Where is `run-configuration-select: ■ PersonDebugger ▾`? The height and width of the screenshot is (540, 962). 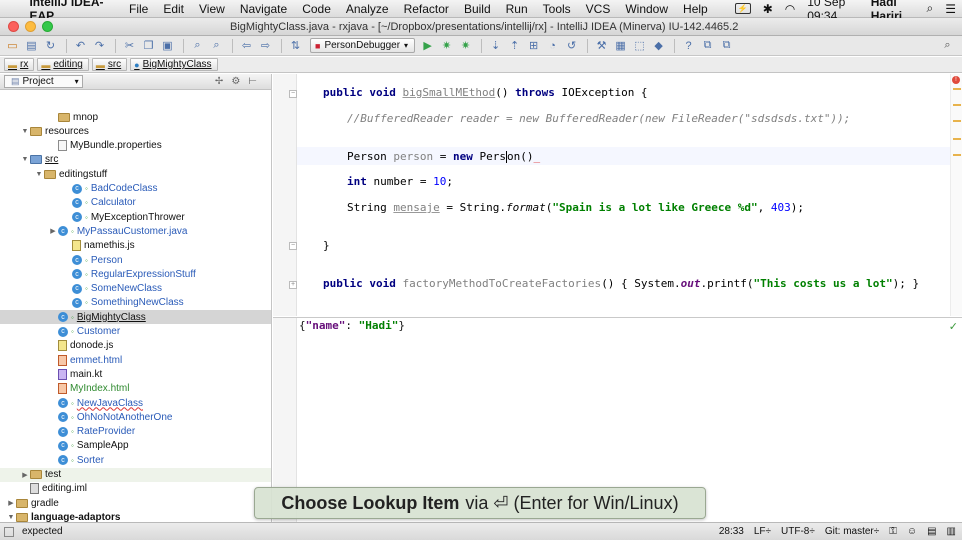
run-configuration-select: ■ PersonDebugger ▾ is located at coordinates (363, 45).